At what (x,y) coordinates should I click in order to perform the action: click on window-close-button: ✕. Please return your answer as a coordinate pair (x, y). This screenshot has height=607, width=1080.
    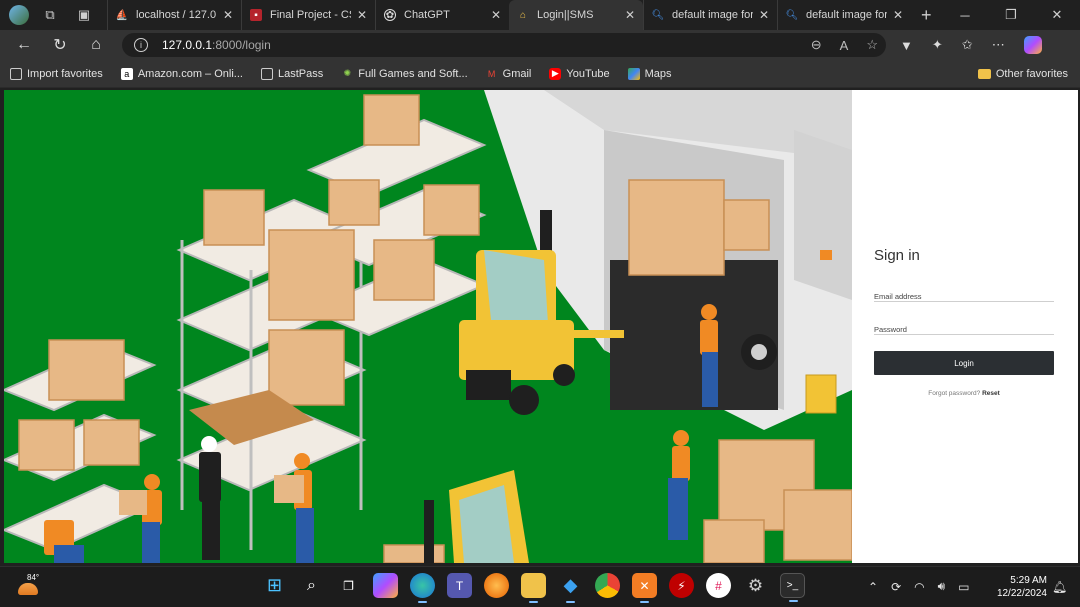
    Looking at the image, I should click on (1057, 15).